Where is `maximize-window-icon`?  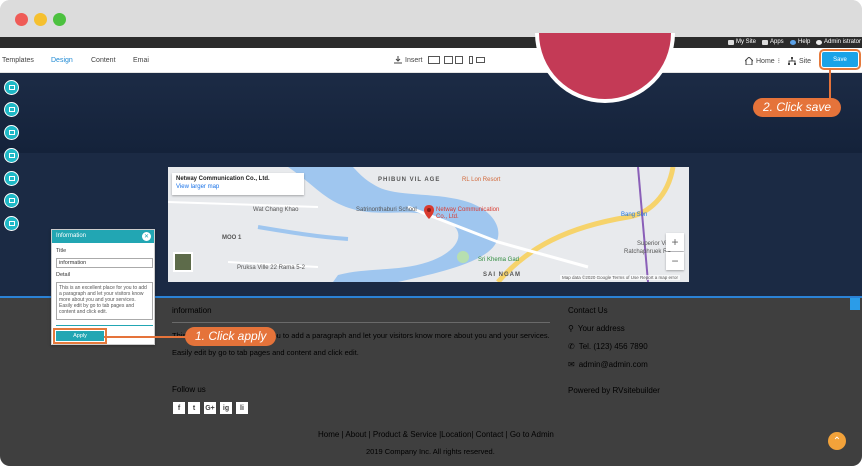
maximize-window-icon is located at coordinates (59, 19).